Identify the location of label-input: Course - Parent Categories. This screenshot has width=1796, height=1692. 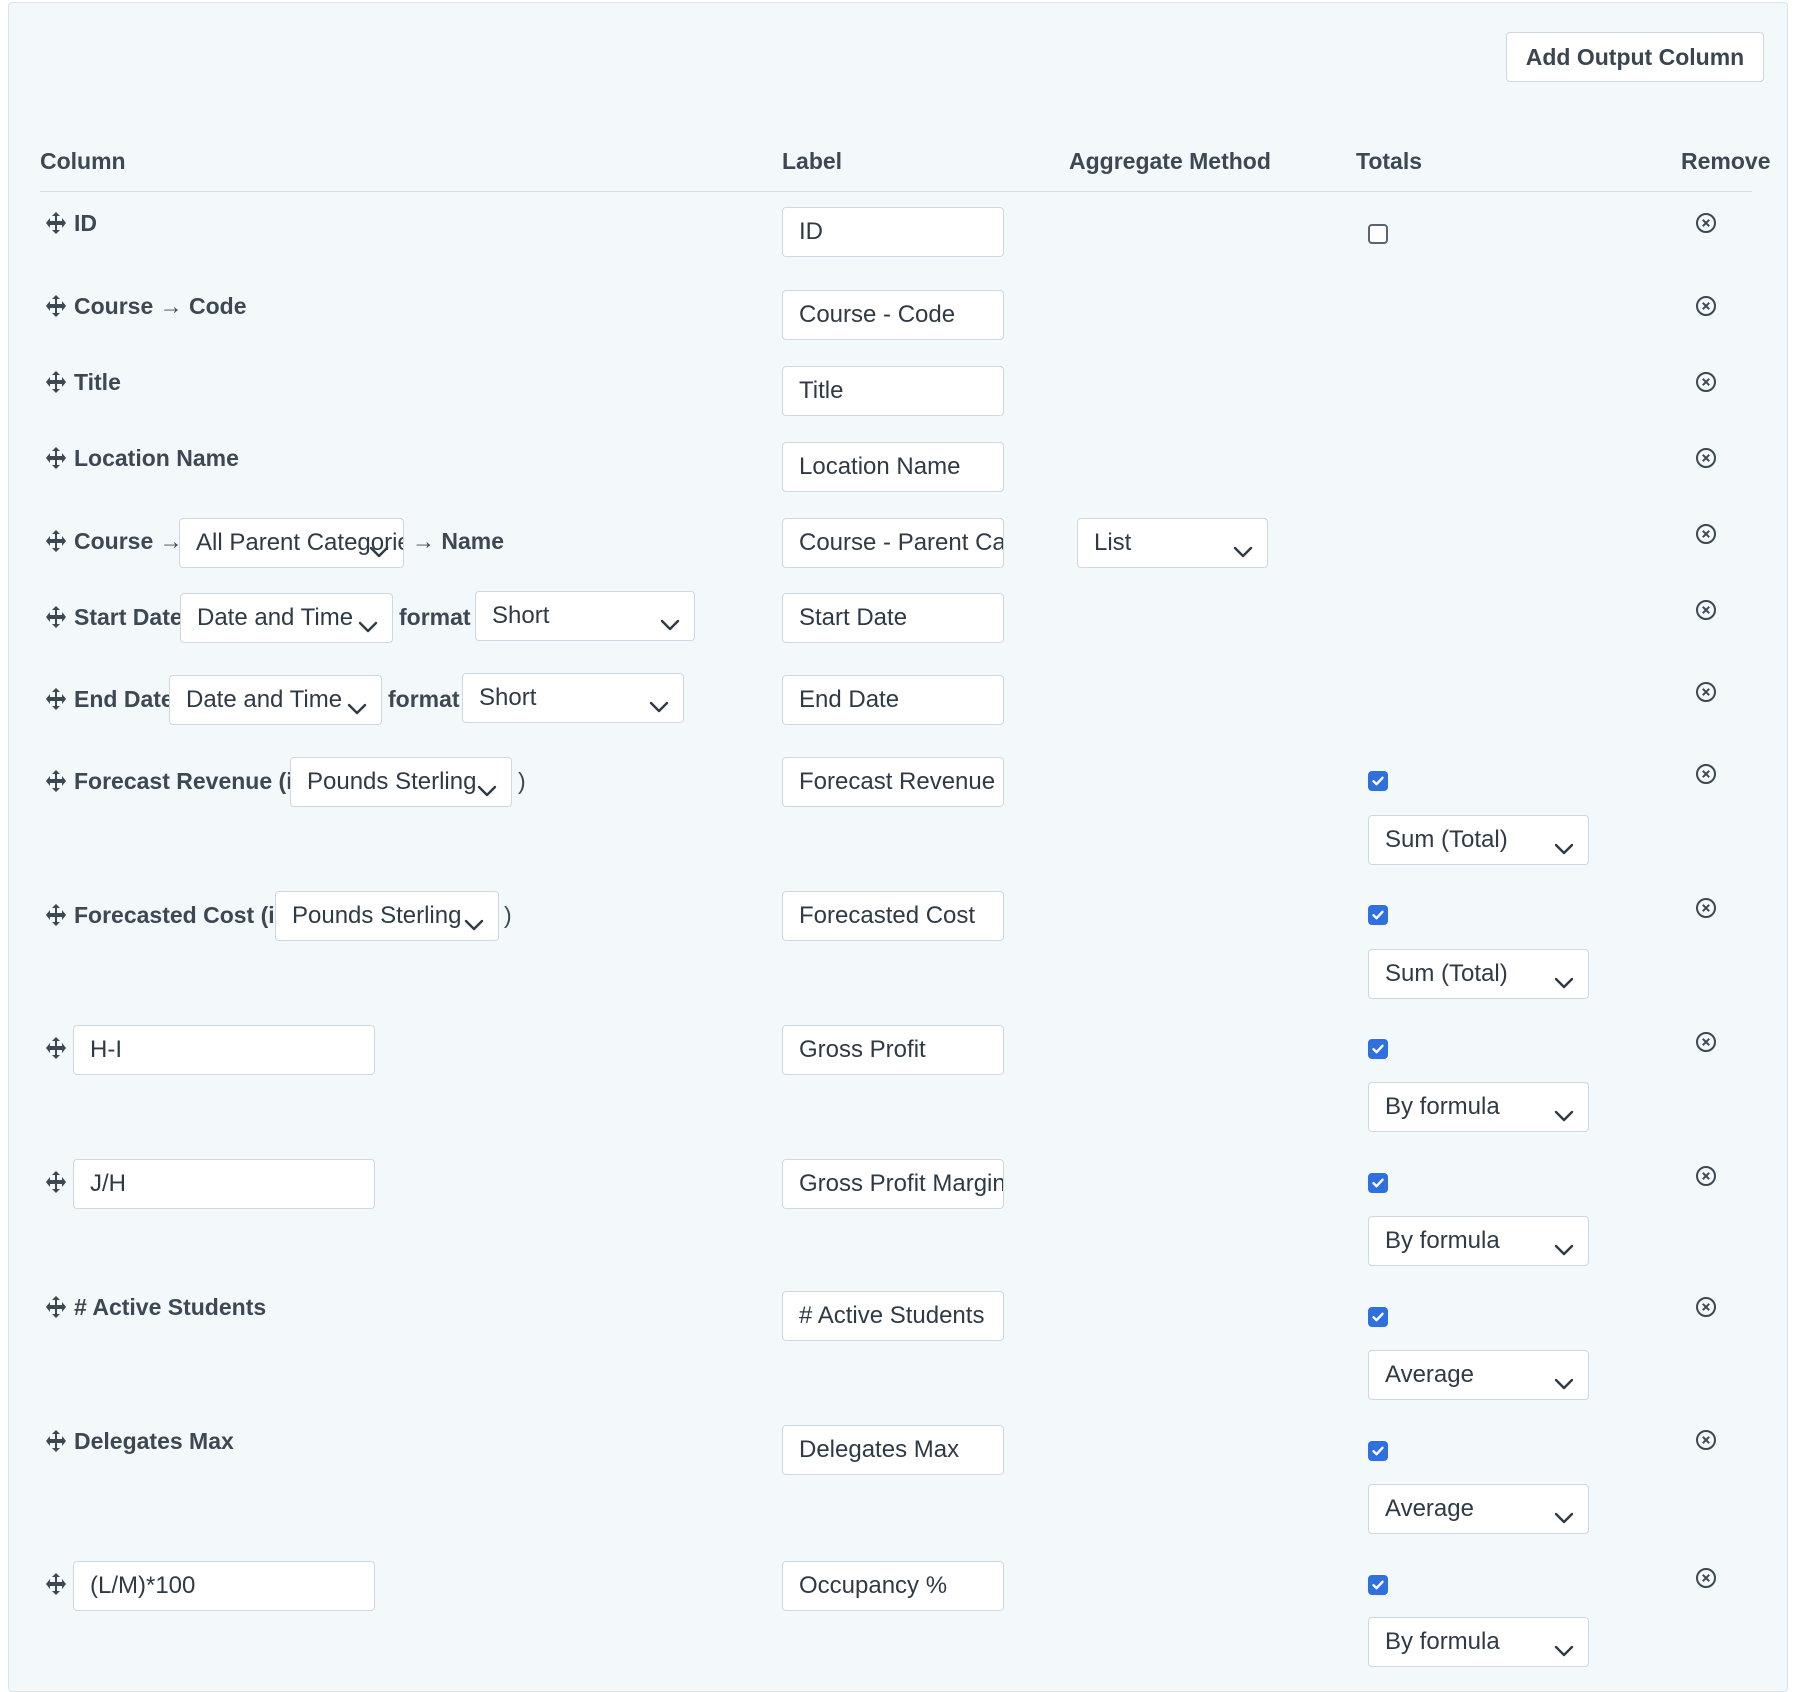
(893, 543).